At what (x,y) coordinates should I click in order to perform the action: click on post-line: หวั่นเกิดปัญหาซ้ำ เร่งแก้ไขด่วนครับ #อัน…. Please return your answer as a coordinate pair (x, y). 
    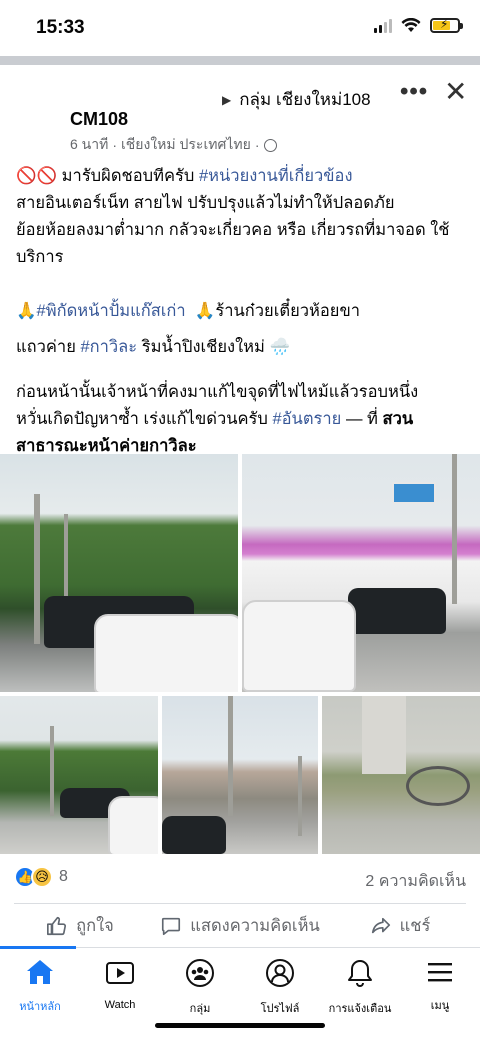
    Looking at the image, I should click on (215, 419).